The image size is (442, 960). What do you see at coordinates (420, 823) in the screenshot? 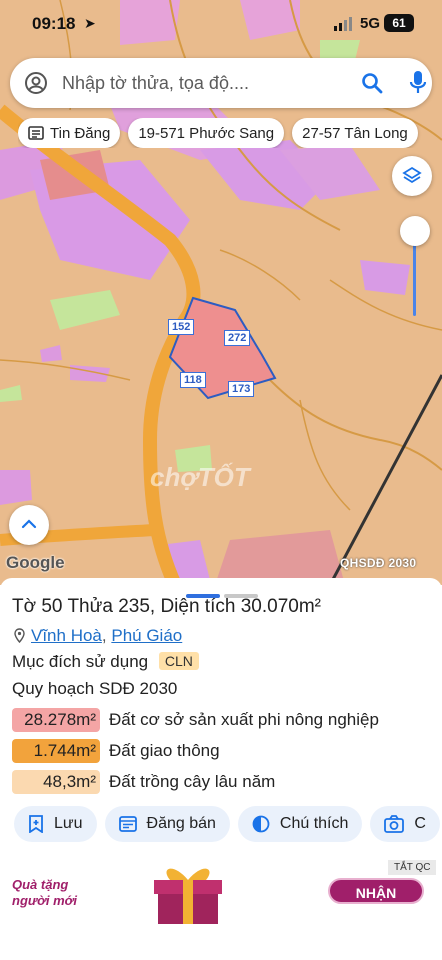
I see `camera-label: C` at bounding box center [420, 823].